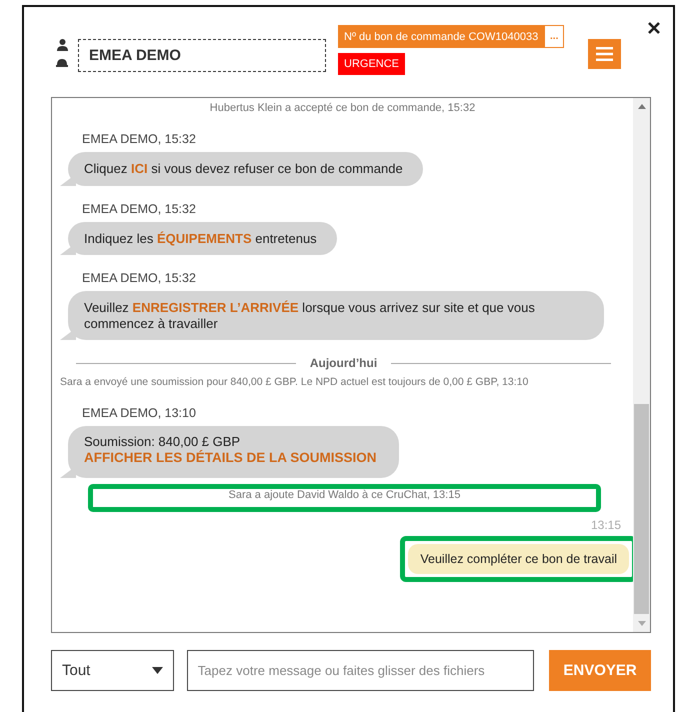  Describe the element at coordinates (198, 239) in the screenshot. I see `message-bubble: Indiquez les ÉQUIPEMENTS entretenus` at that location.